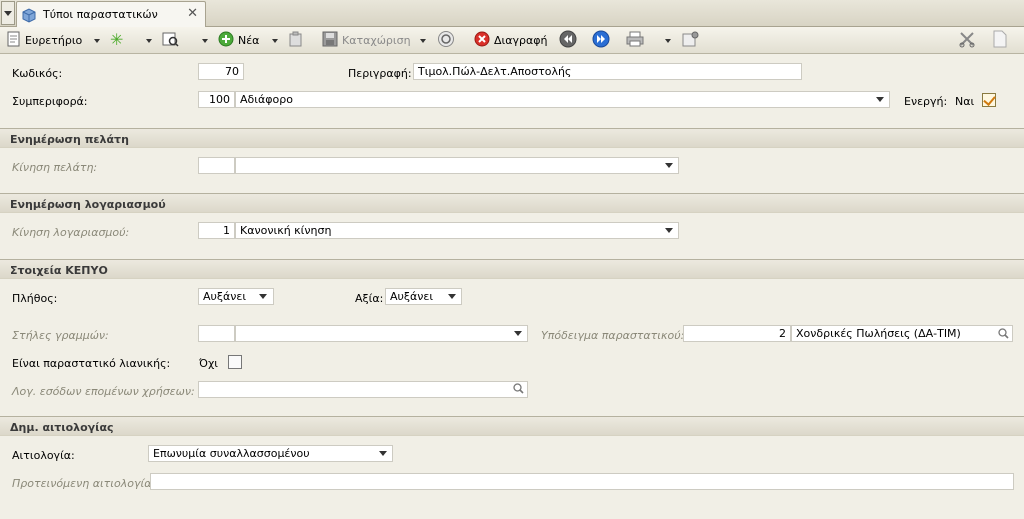 The image size is (1024, 519). I want to click on printer-icon, so click(635, 40).